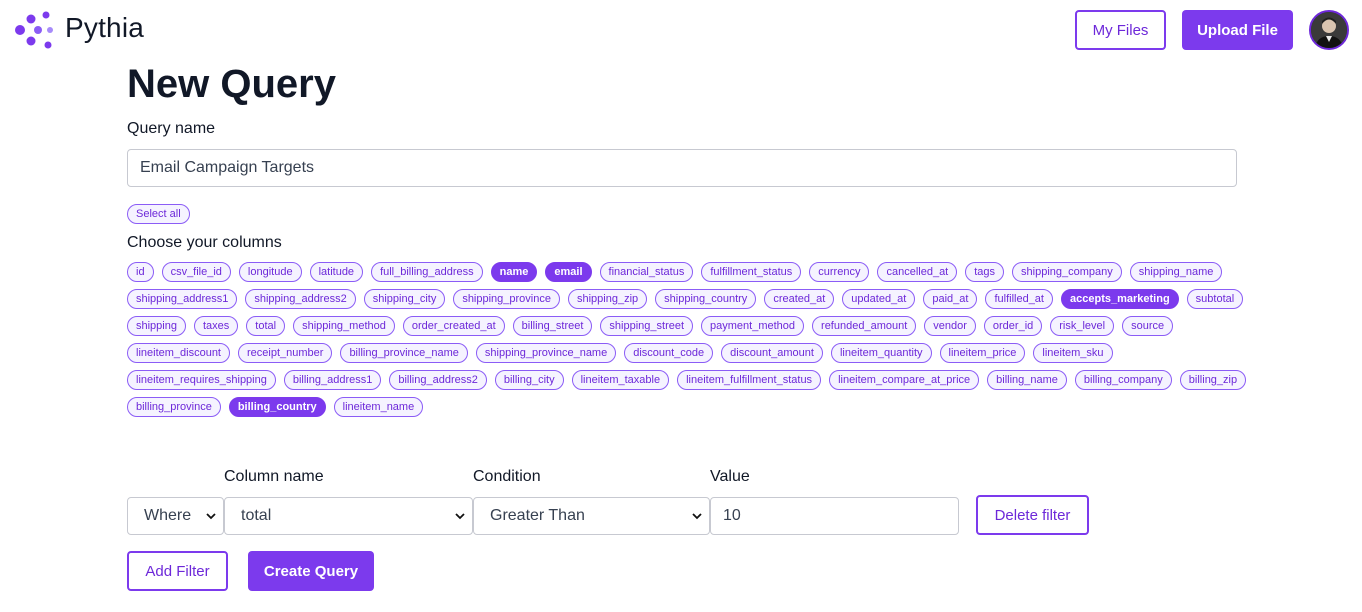 This screenshot has width=1362, height=612. Describe the element at coordinates (1019, 299) in the screenshot. I see `column-chip-fulfilled-at: fulfilled_at` at that location.